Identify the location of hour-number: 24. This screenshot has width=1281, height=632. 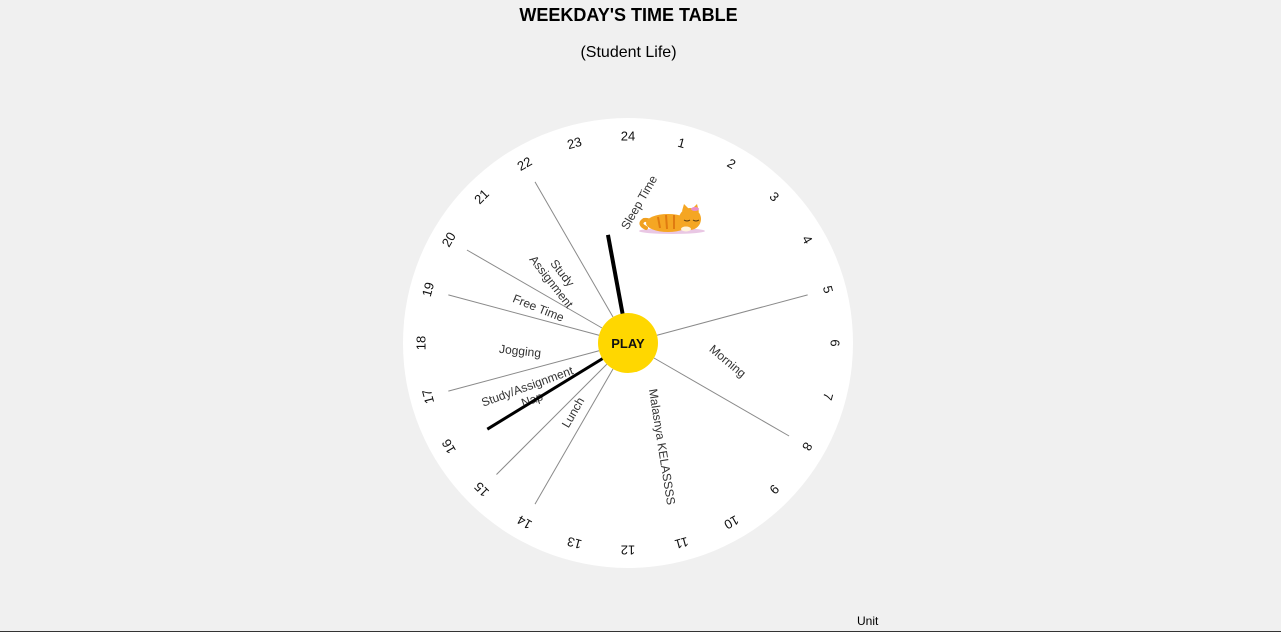
(628, 135).